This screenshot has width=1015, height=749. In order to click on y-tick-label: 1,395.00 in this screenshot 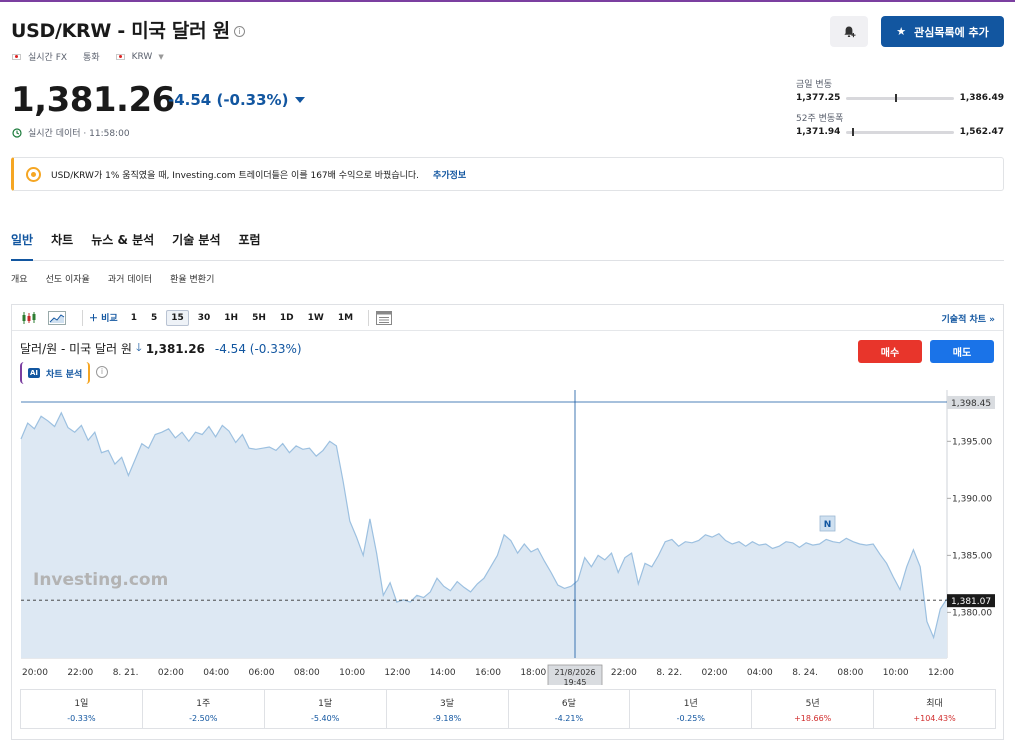, I will do `click(972, 442)`.